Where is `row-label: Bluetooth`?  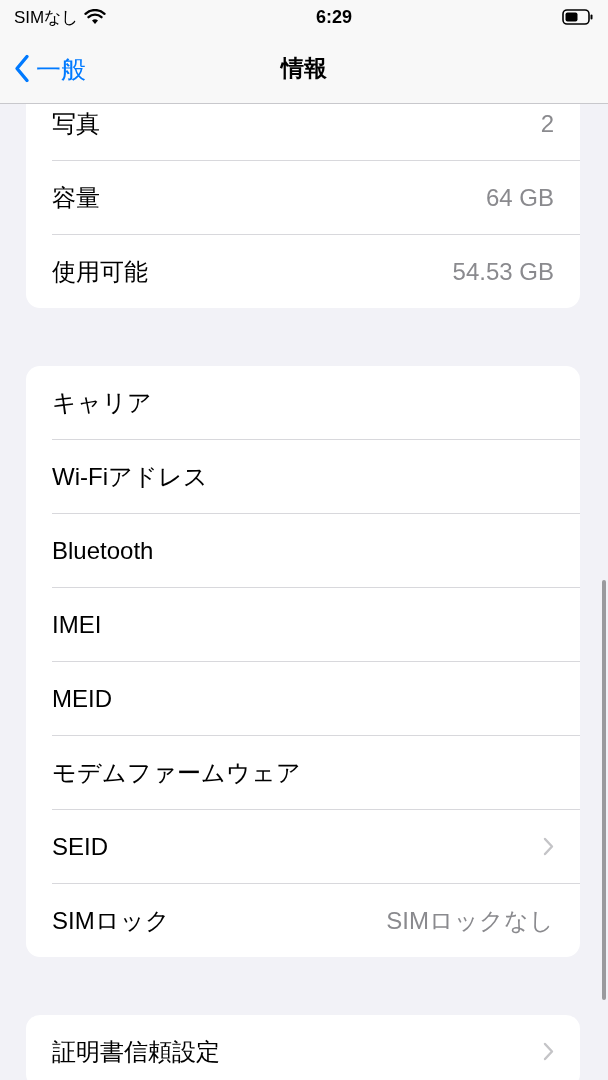 row-label: Bluetooth is located at coordinates (103, 550).